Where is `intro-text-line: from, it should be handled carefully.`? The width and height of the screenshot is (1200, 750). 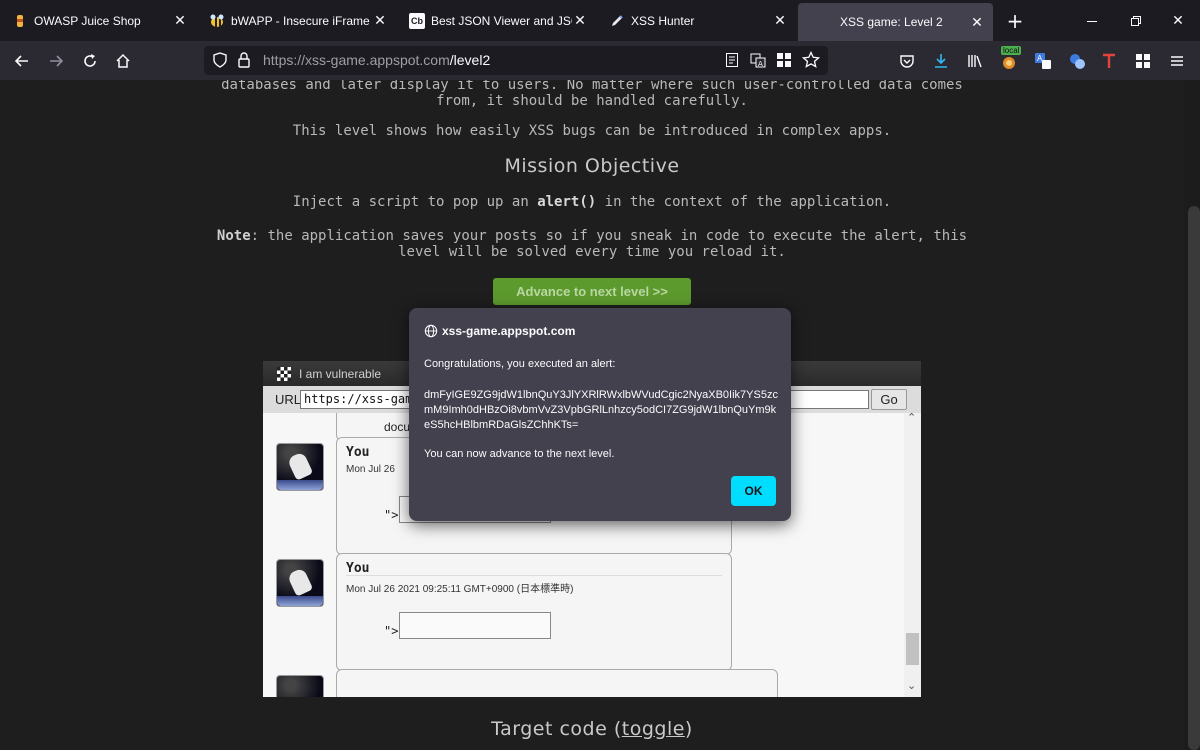
intro-text-line: from, it should be handled carefully. is located at coordinates (592, 101).